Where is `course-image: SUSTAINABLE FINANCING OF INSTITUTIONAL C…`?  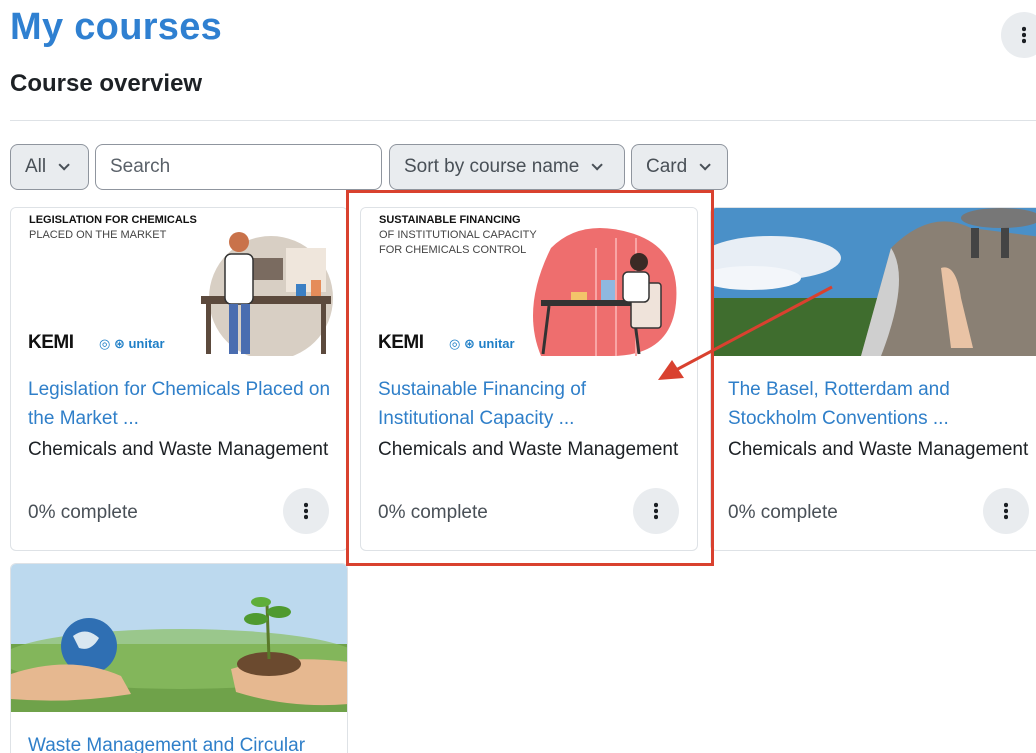
course-image: SUSTAINABLE FINANCING OF INSTITUTIONAL C… is located at coordinates (529, 282).